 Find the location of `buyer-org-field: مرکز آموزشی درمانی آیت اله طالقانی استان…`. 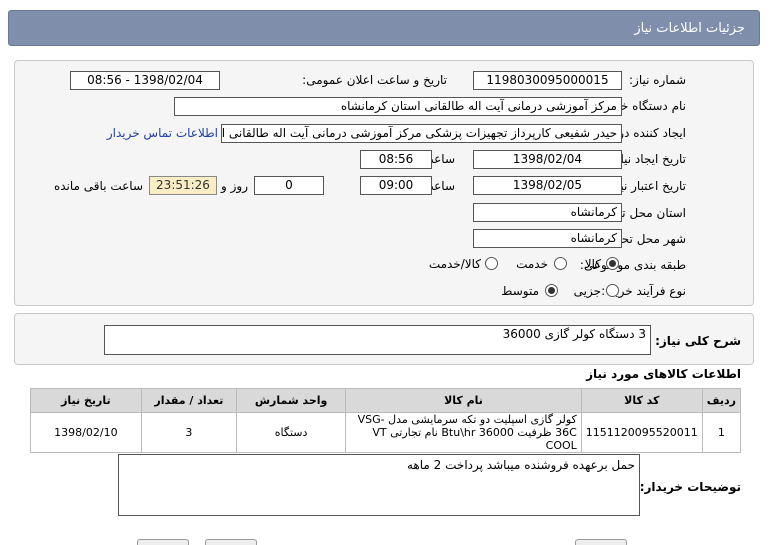

buyer-org-field: مرکز آموزشی درمانی آیت اله طالقانی استان… is located at coordinates (398, 106).